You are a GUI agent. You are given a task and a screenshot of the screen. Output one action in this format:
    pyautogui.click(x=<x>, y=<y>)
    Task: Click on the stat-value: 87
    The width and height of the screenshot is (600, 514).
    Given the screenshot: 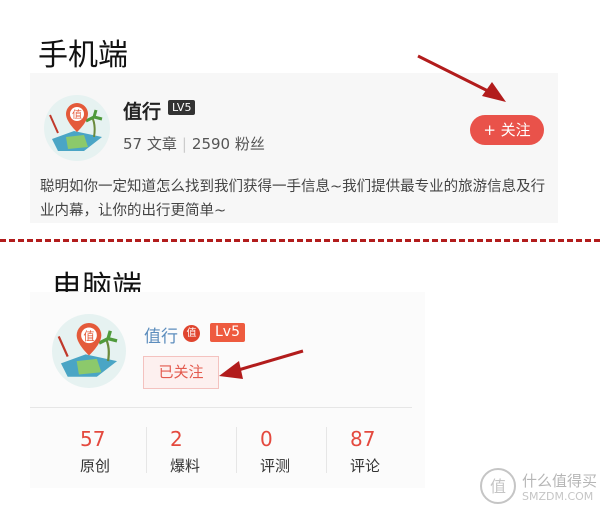 What is the action you would take?
    pyautogui.click(x=363, y=439)
    